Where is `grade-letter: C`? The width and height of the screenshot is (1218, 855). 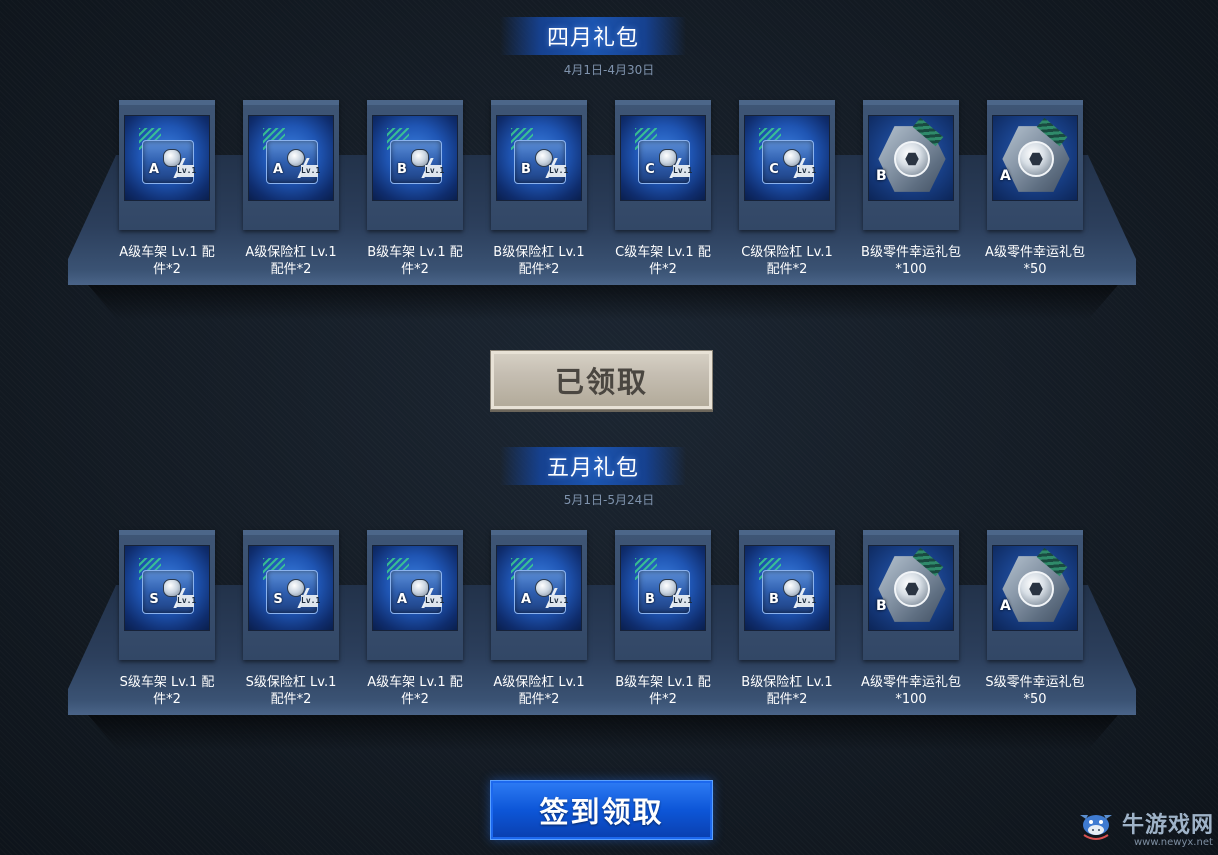
grade-letter: C is located at coordinates (650, 169).